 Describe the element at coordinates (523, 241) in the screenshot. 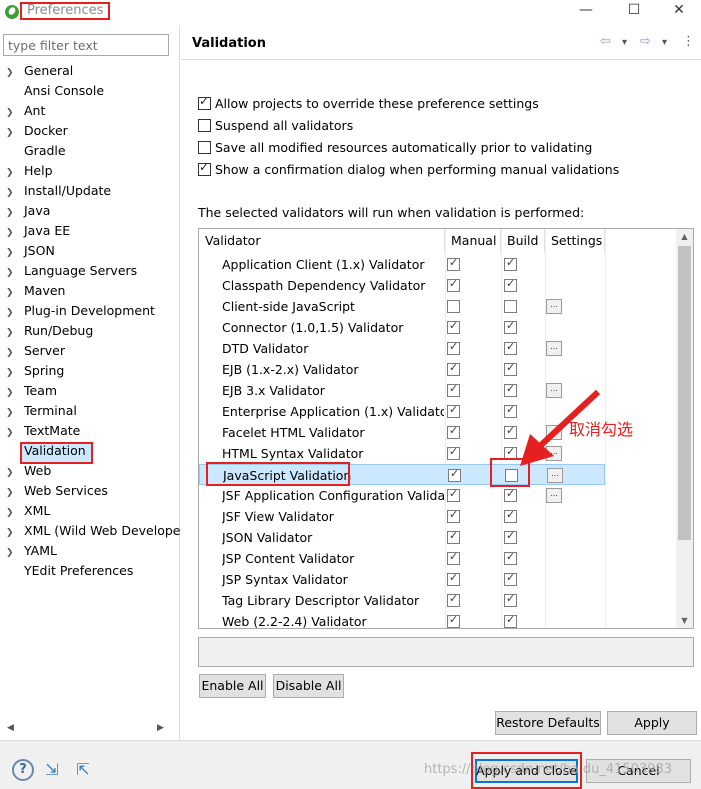

I see `column-header-build: Build` at that location.